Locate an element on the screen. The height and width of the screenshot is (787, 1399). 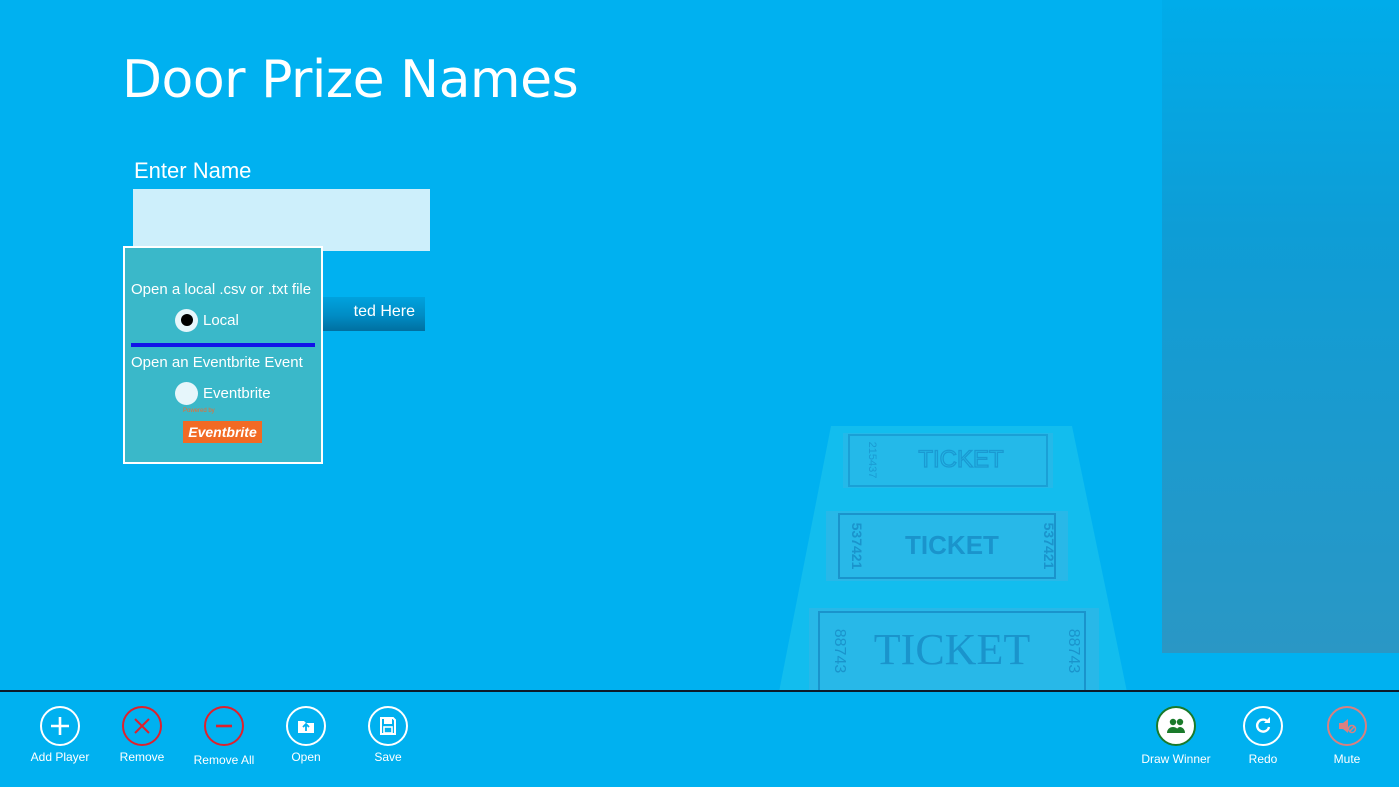
save-button: Save is located at coordinates (388, 735).